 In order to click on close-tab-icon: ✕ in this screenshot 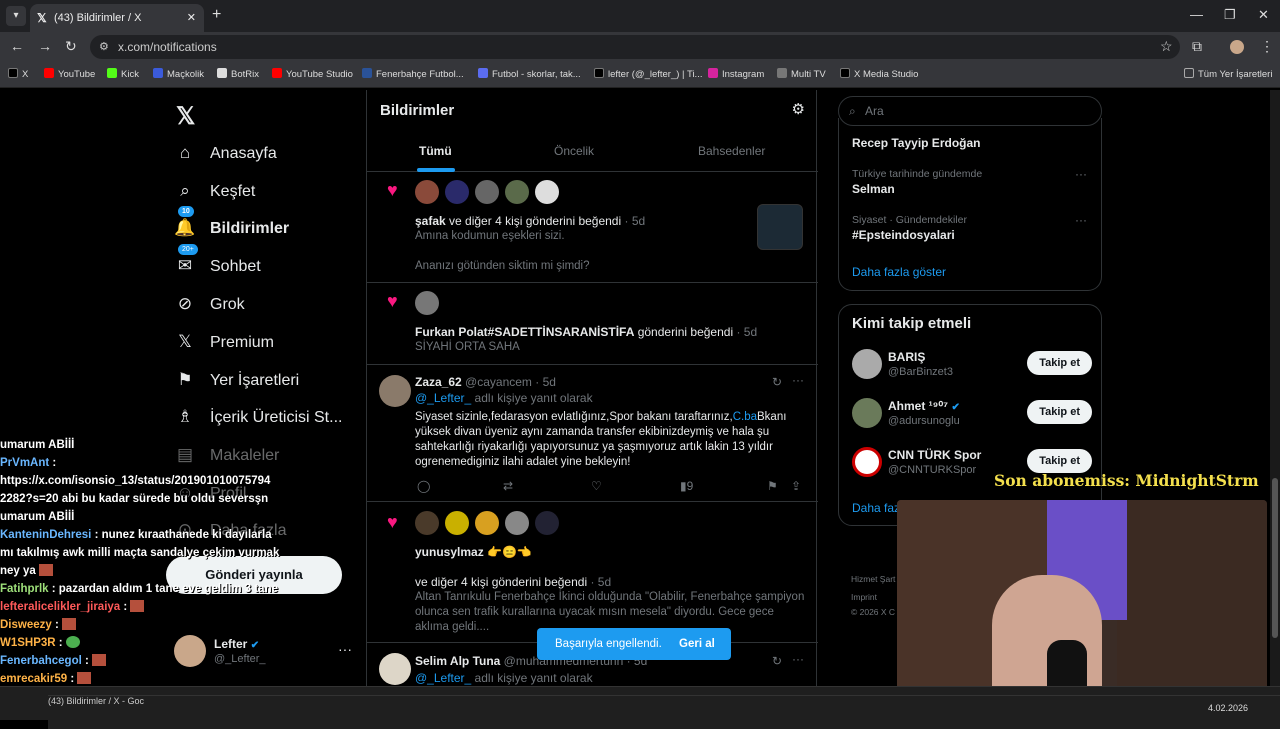, I will do `click(191, 18)`.